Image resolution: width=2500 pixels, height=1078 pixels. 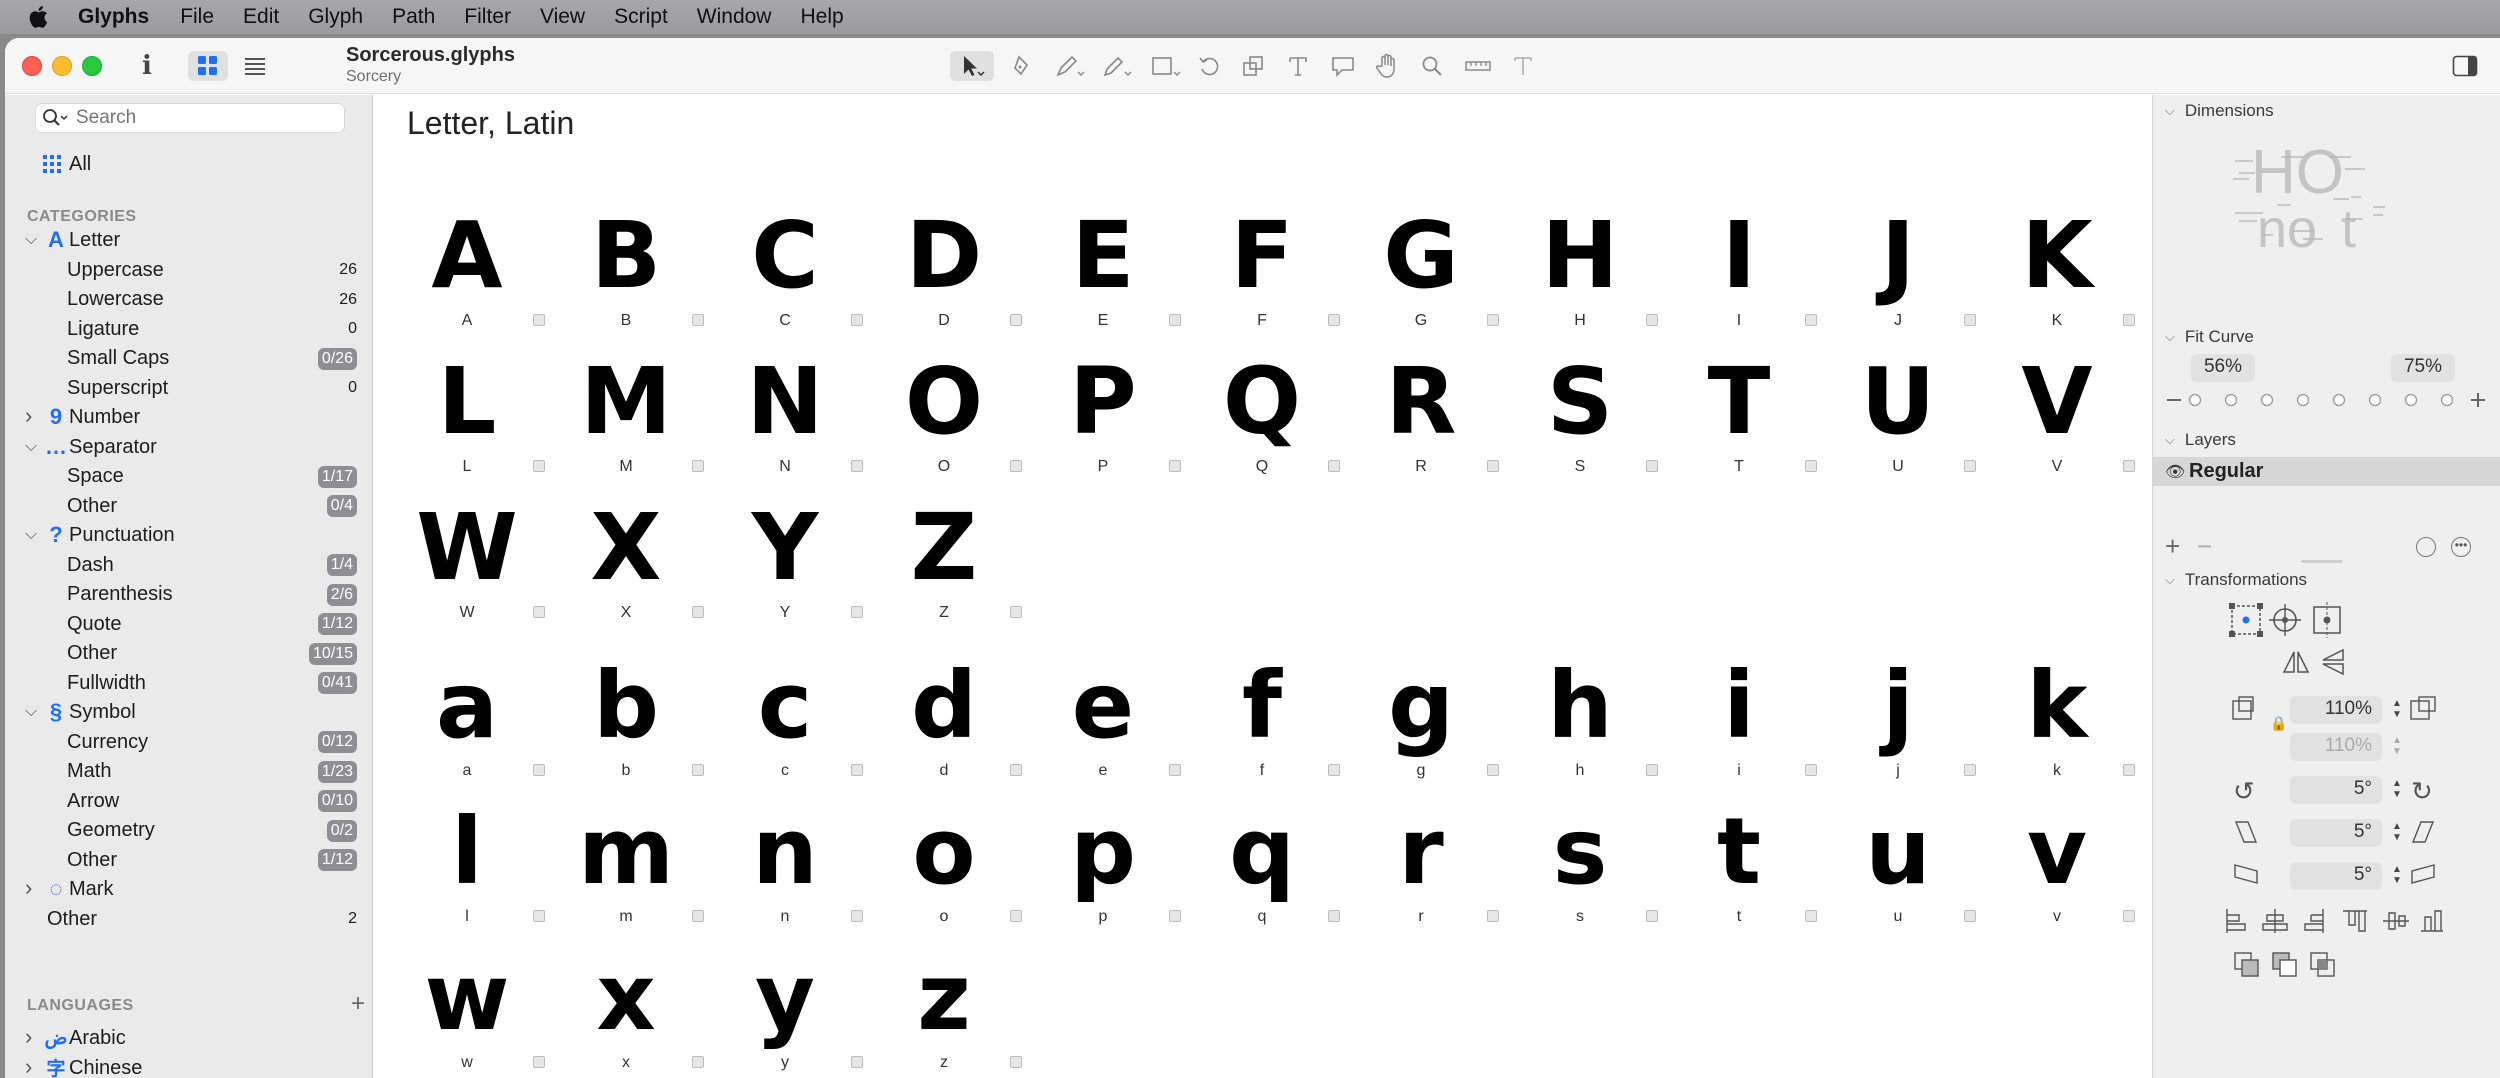 What do you see at coordinates (953, 558) in the screenshot?
I see `glyph-cell: ZZ` at bounding box center [953, 558].